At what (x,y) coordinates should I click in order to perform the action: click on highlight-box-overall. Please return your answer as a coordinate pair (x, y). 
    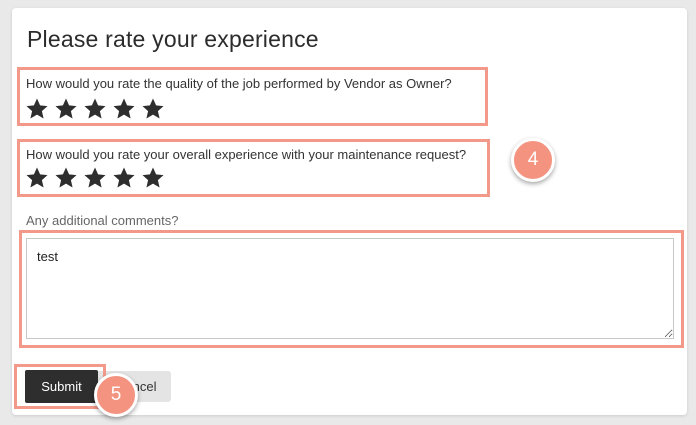
    Looking at the image, I should click on (253, 168).